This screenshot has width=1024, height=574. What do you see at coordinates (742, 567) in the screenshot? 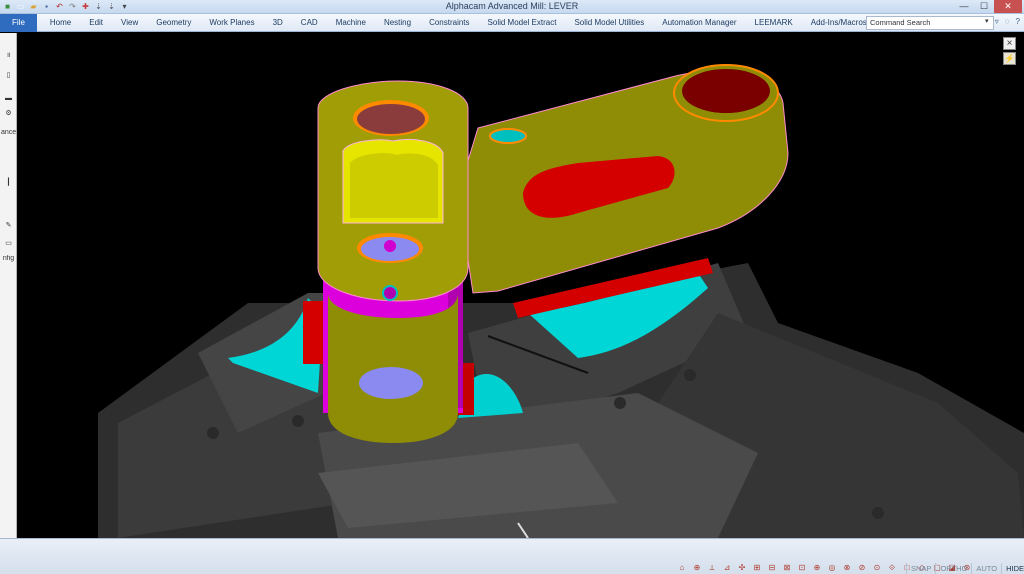
I see `status-tool-4-icon: ✣` at bounding box center [742, 567].